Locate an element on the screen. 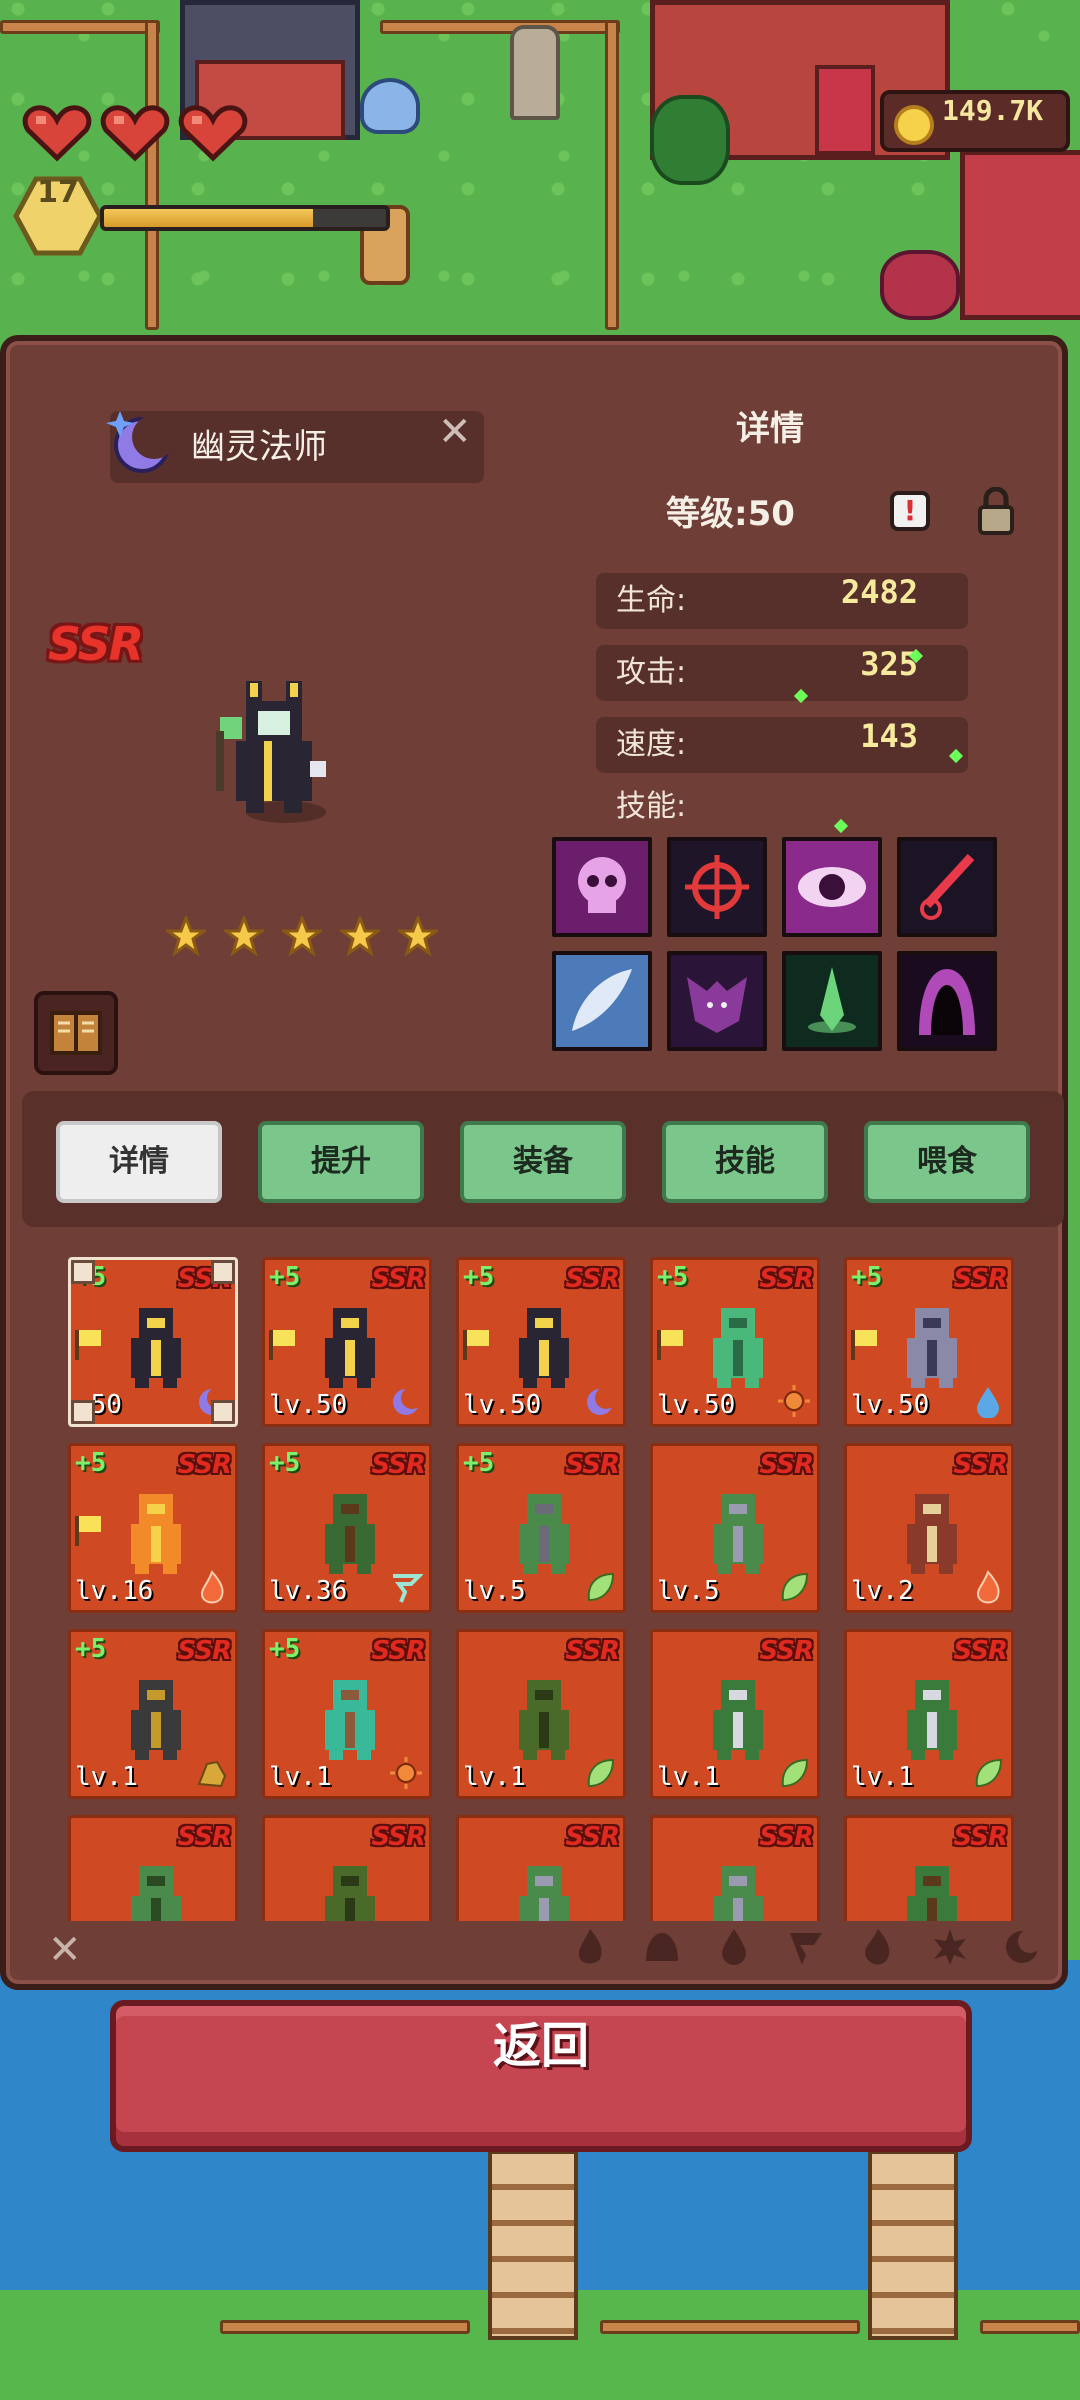  tab-equipment: 装备 is located at coordinates (543, 1162).